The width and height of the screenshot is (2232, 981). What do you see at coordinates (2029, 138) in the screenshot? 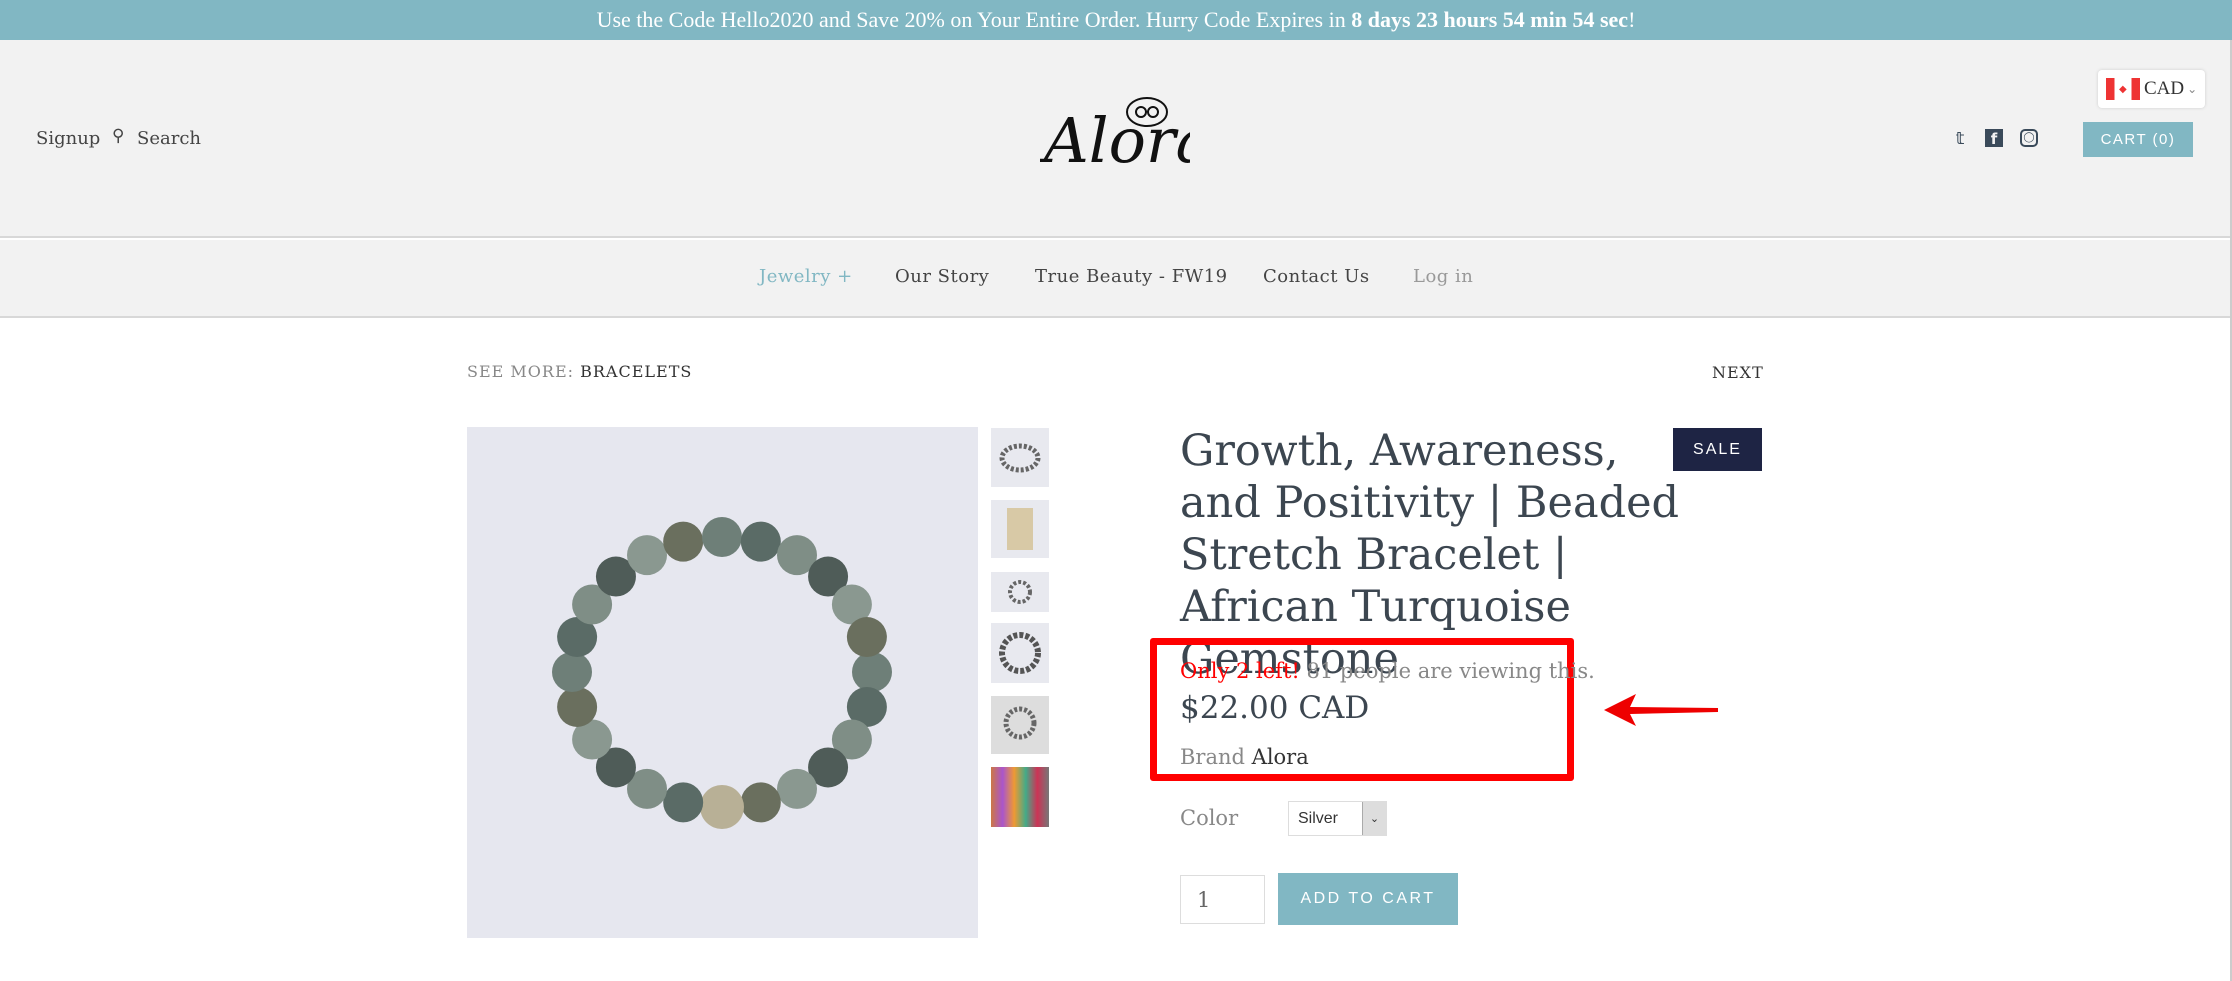
I see `instagram-icon: ◯` at bounding box center [2029, 138].